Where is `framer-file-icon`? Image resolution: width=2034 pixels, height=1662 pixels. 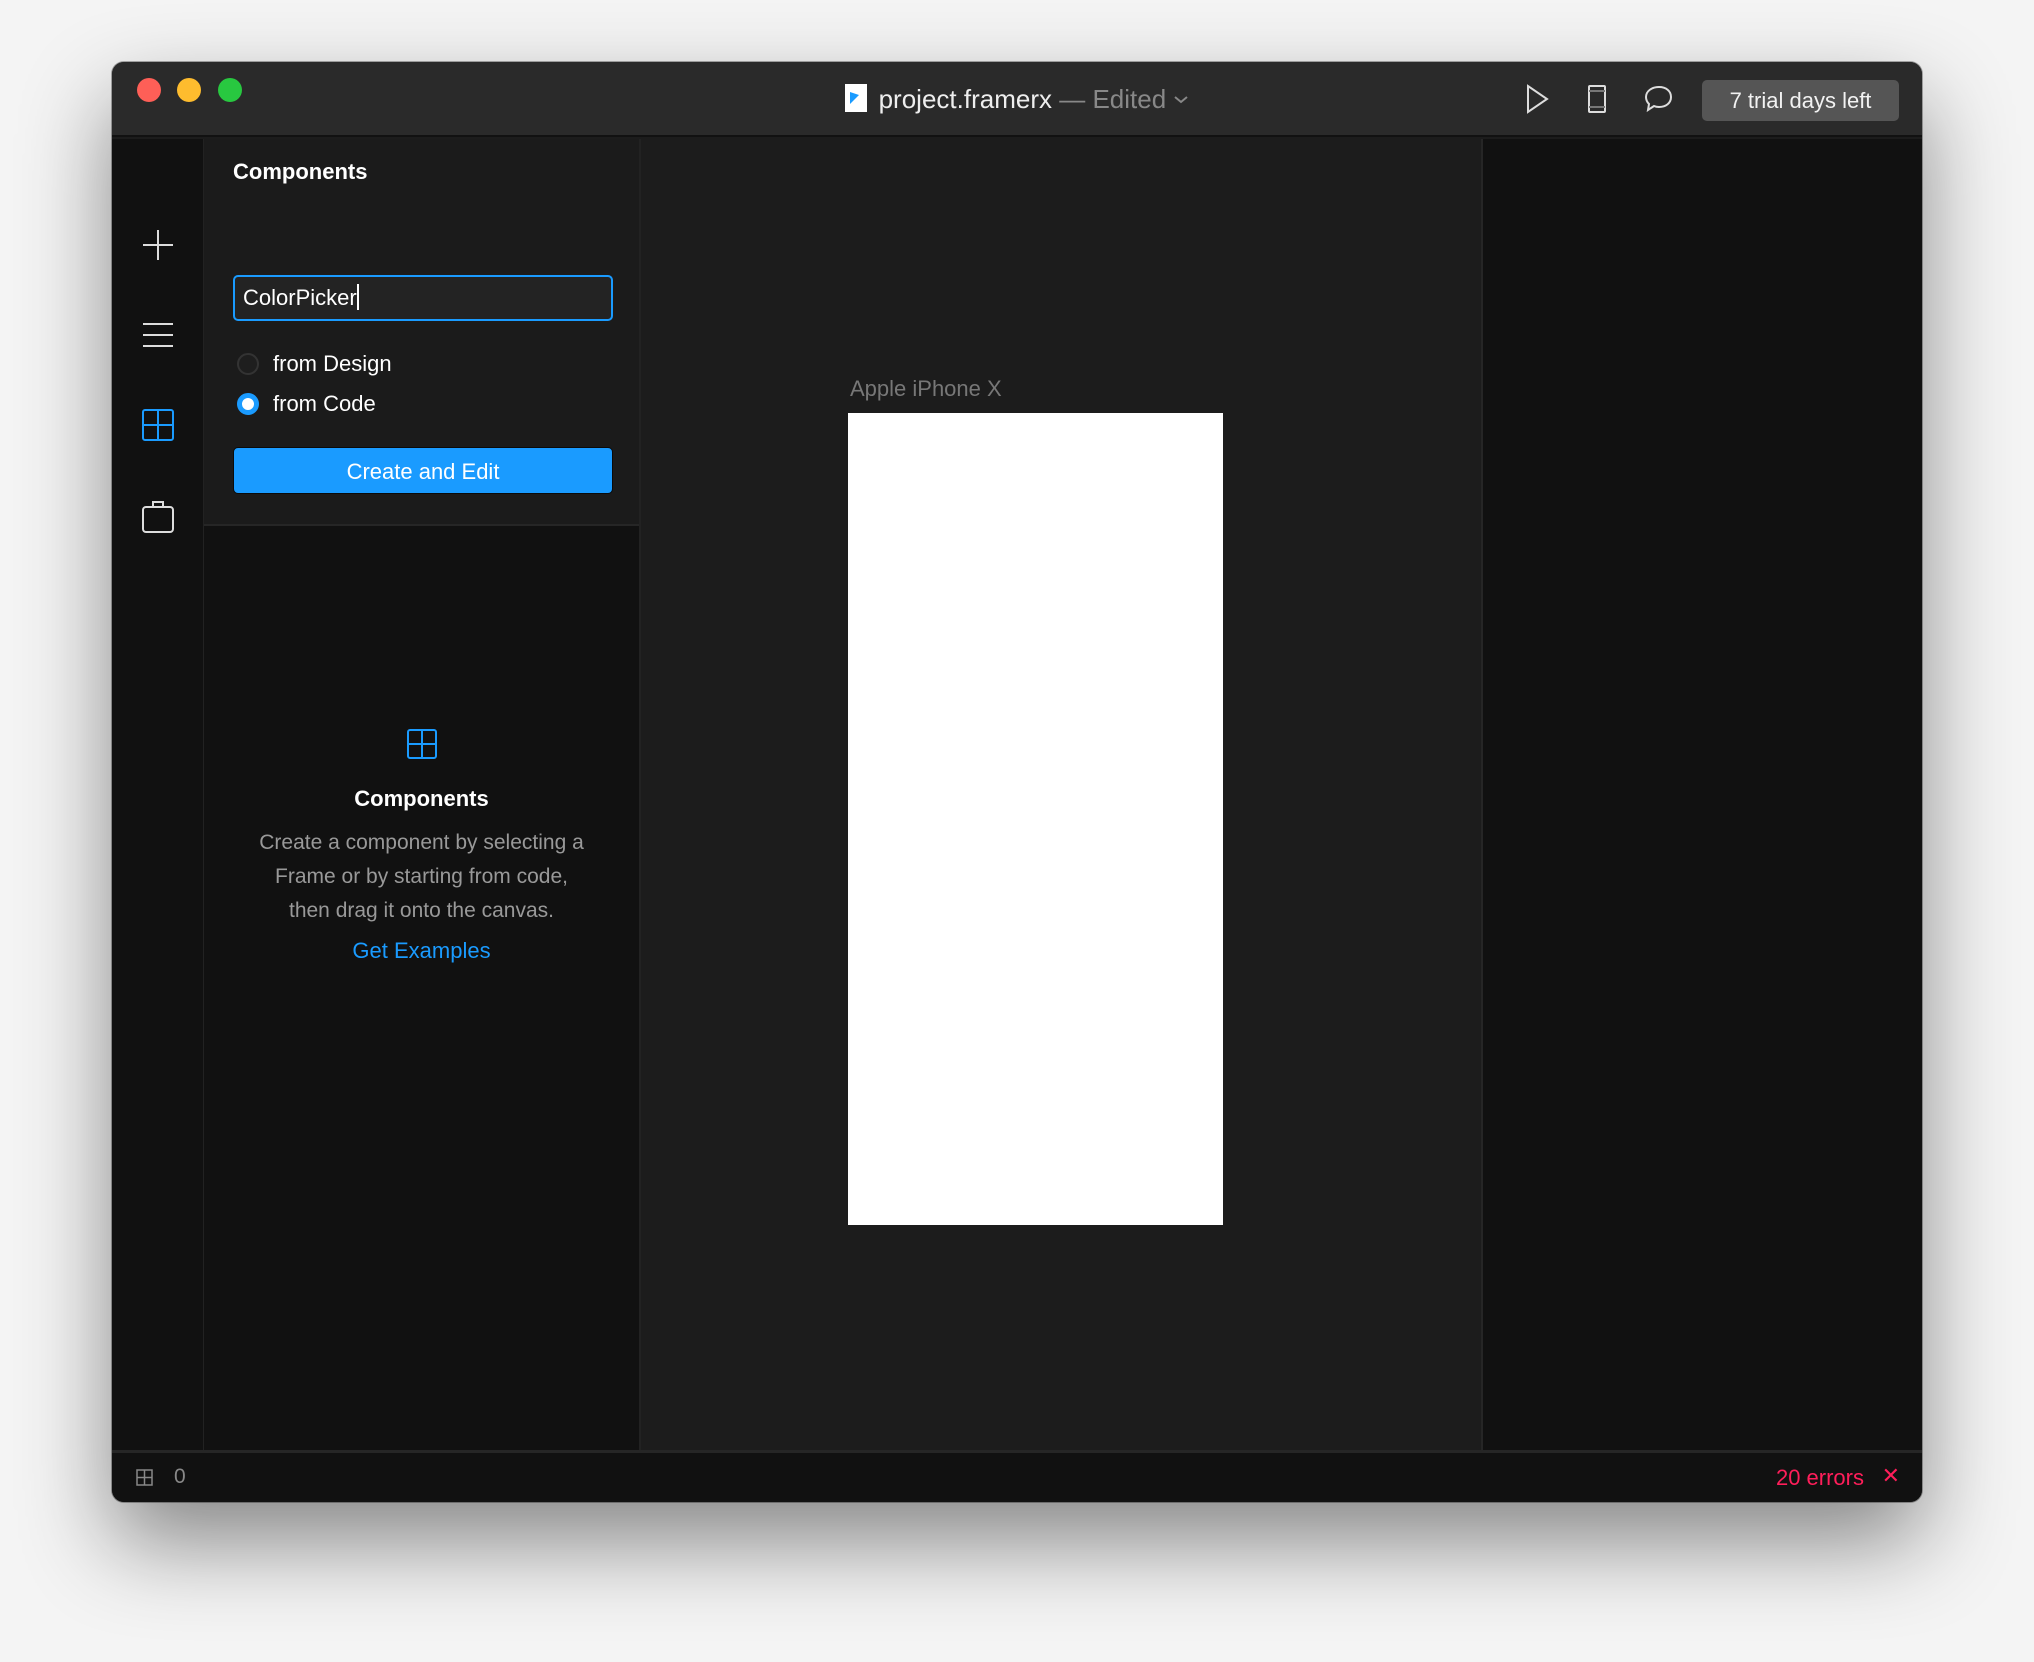 framer-file-icon is located at coordinates (855, 98).